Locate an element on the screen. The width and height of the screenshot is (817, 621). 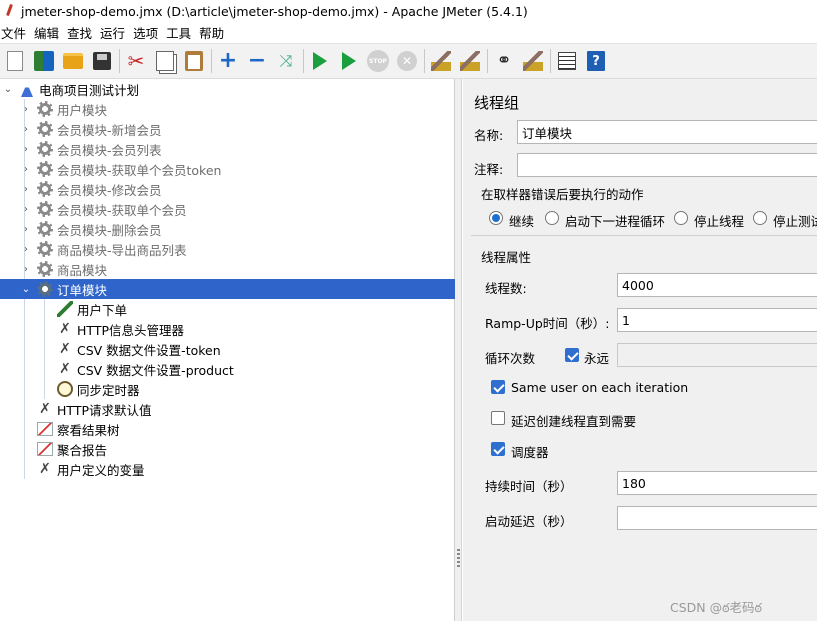
tree-node-config: ✗ HTTP信息头管理器 is located at coordinates (227, 329).